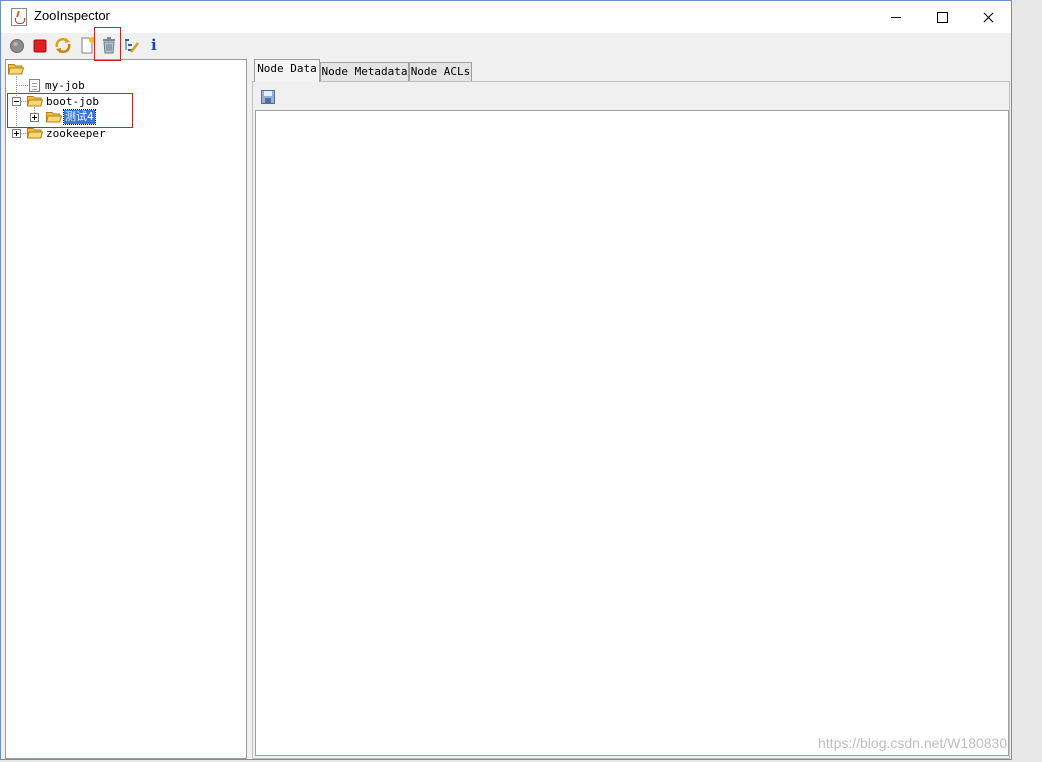  Describe the element at coordinates (506, 45) in the screenshot. I see `toolbar: i` at that location.